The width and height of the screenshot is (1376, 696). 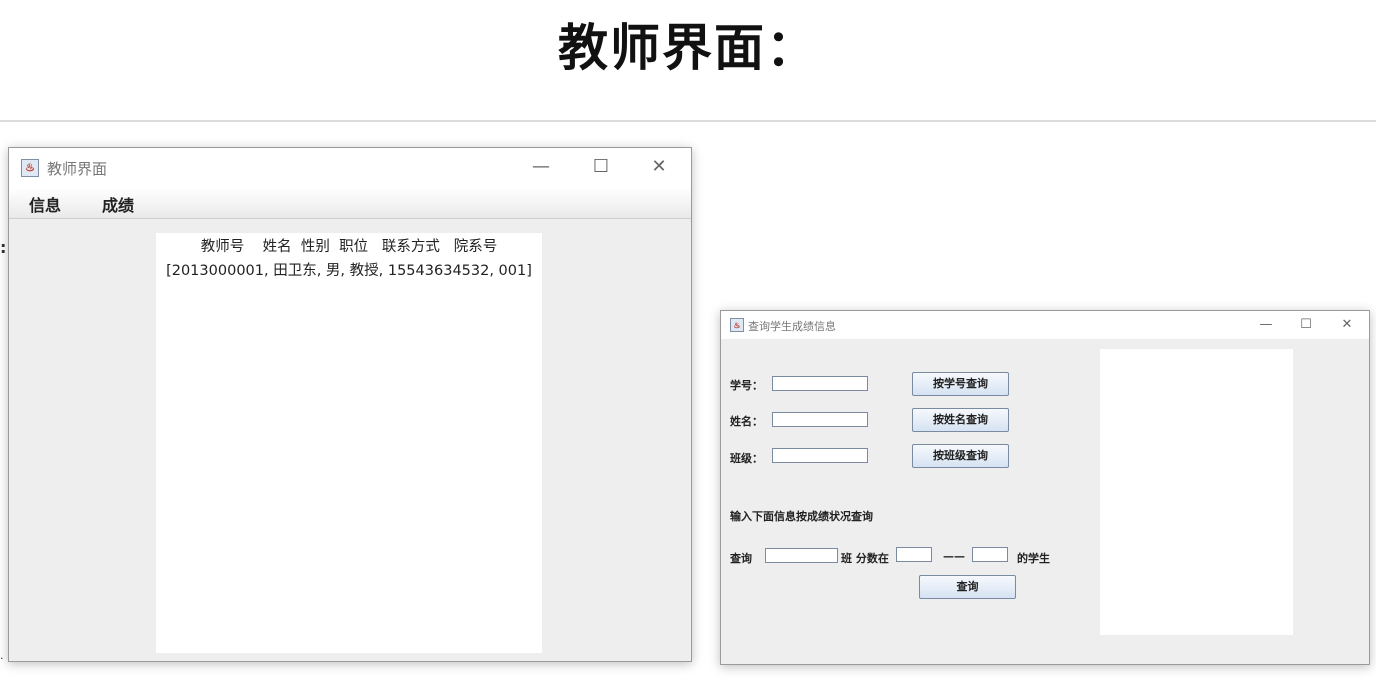 What do you see at coordinates (746, 458) in the screenshot?
I see `class-label: 班级：` at bounding box center [746, 458].